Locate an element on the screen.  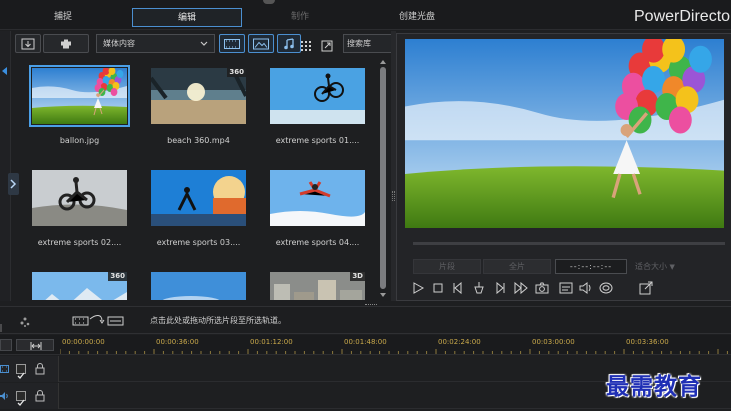
3d-button is located at coordinates (606, 288).